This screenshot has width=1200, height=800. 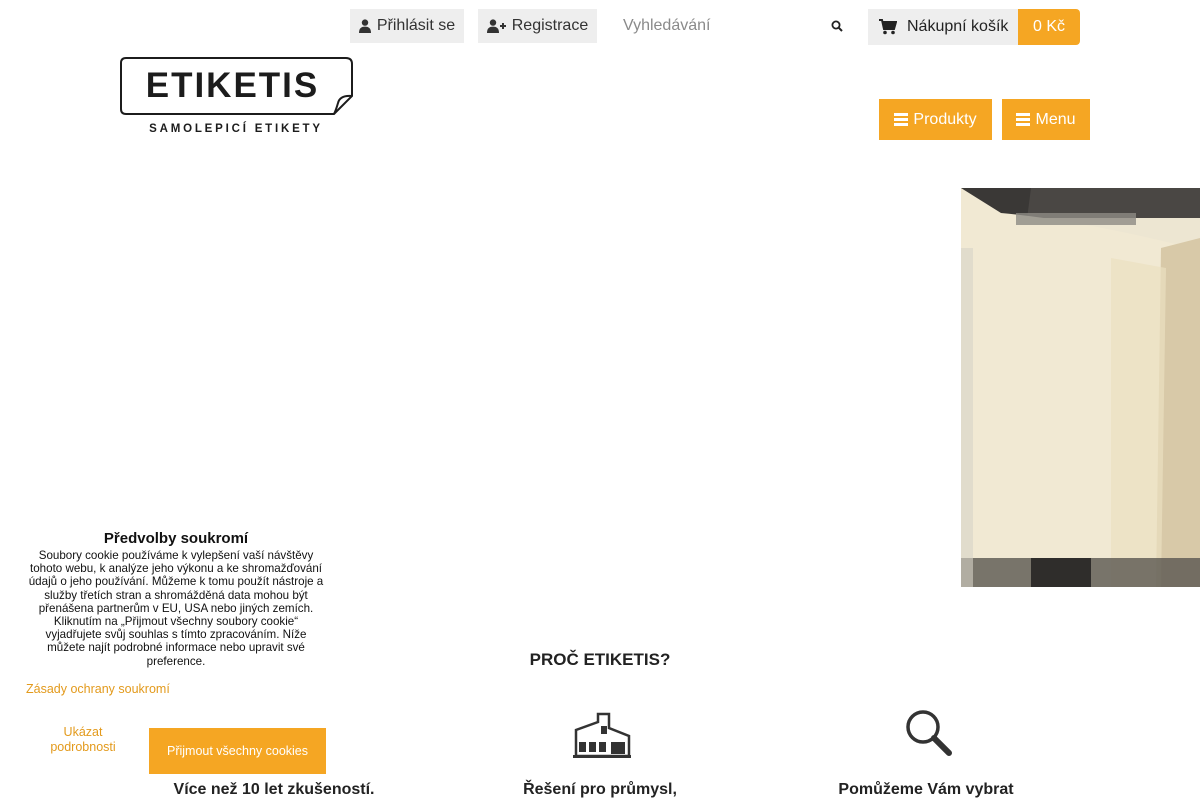 What do you see at coordinates (602, 735) in the screenshot?
I see `factory-icon` at bounding box center [602, 735].